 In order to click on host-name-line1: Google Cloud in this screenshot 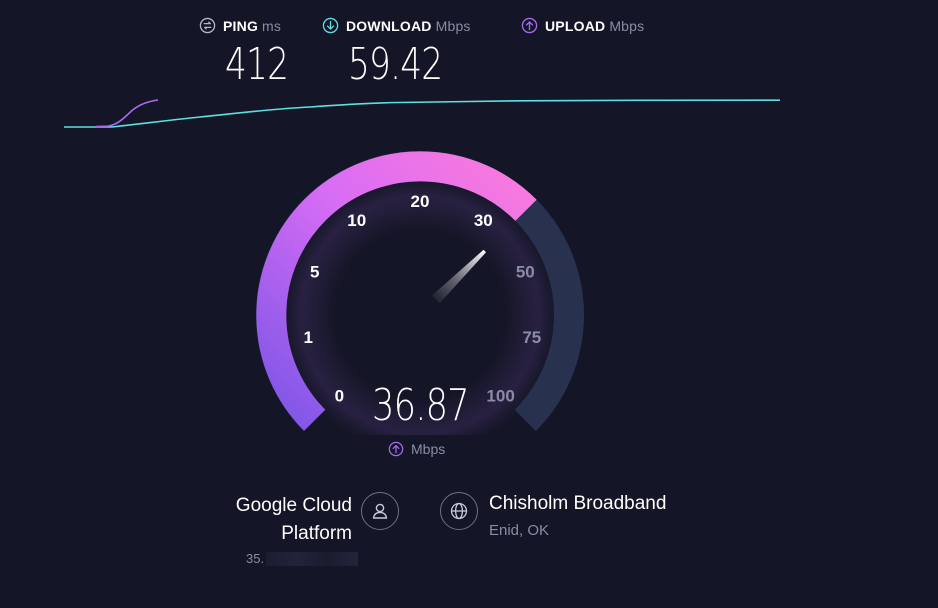, I will do `click(293, 505)`.